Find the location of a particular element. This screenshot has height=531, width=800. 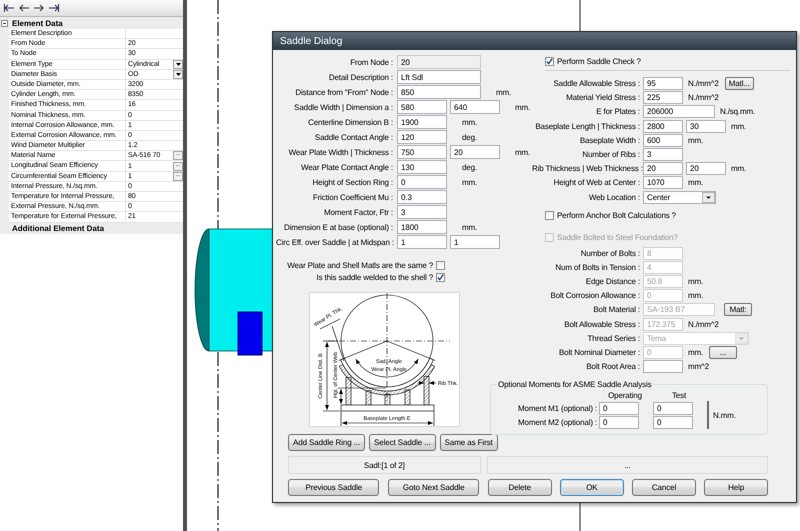

skip-to-end-icon is located at coordinates (54, 8).